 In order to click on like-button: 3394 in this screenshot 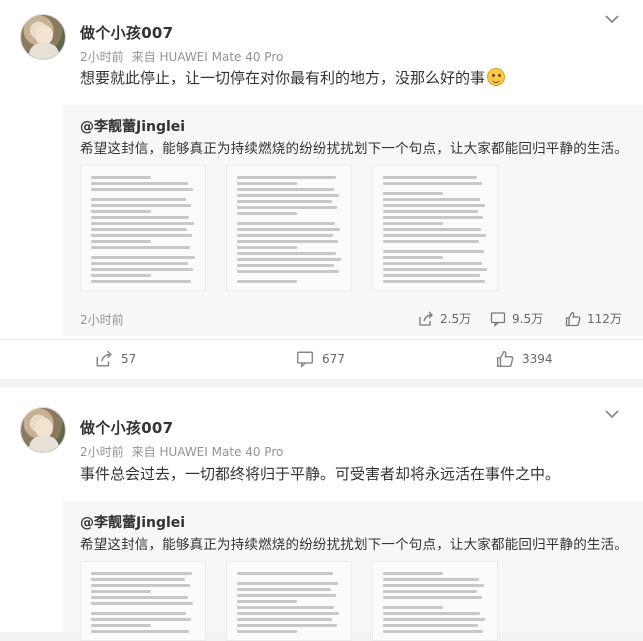, I will do `click(524, 359)`.